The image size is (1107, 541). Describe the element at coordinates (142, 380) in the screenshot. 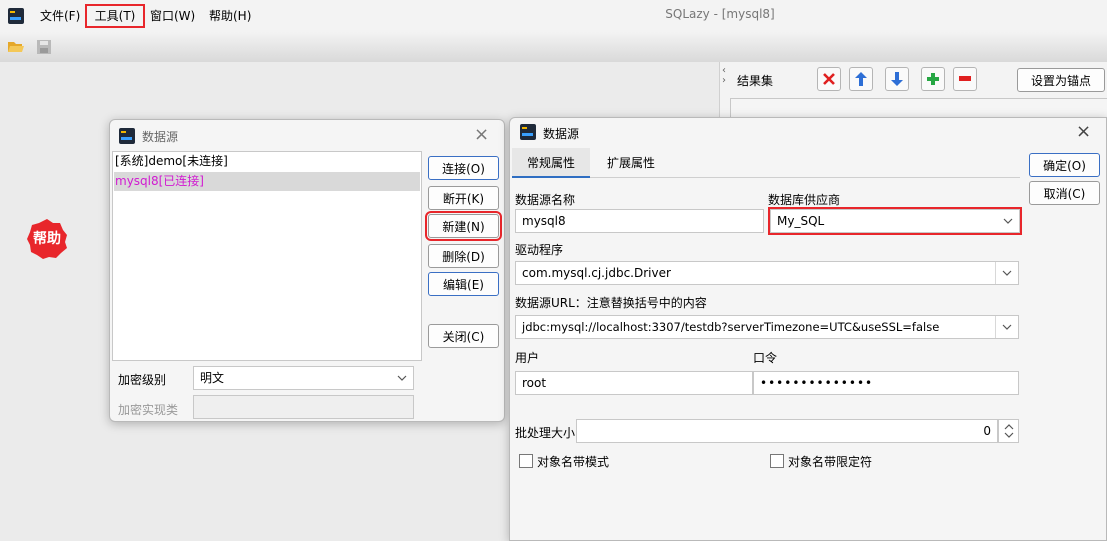

I see `encryption-level-label: 加密级别` at that location.